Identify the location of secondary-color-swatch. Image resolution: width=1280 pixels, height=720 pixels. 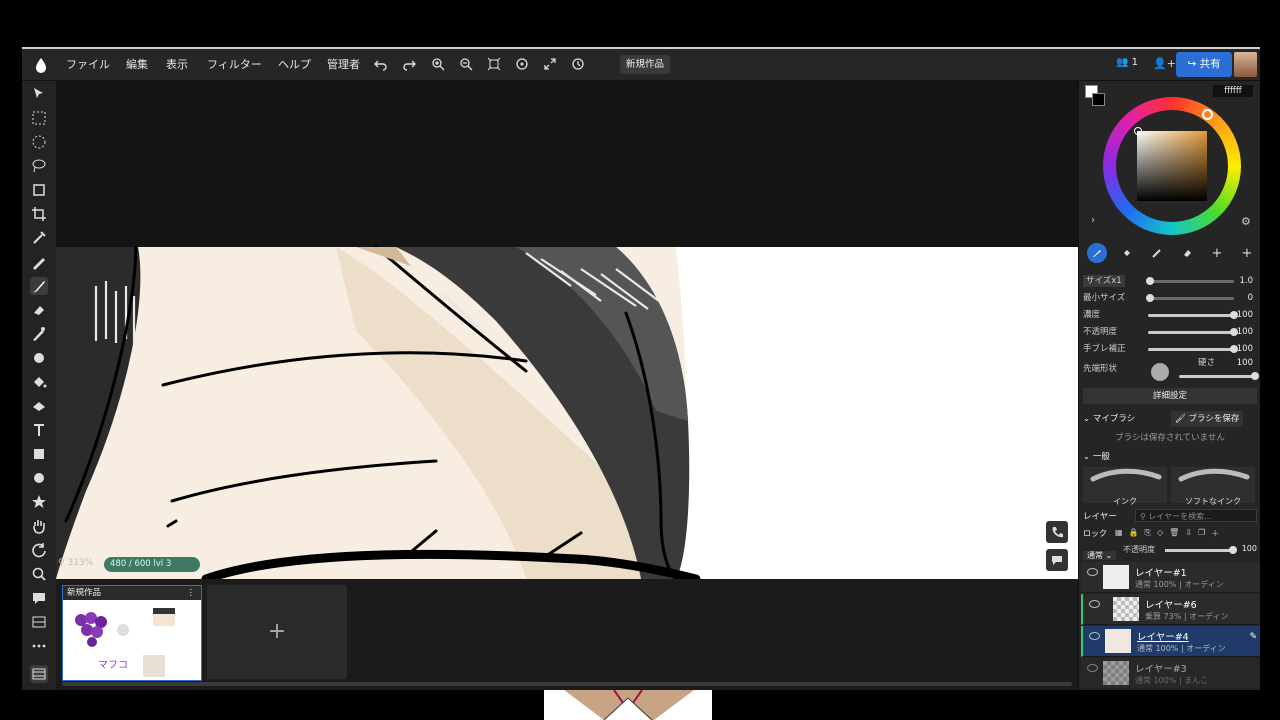
(1098, 99).